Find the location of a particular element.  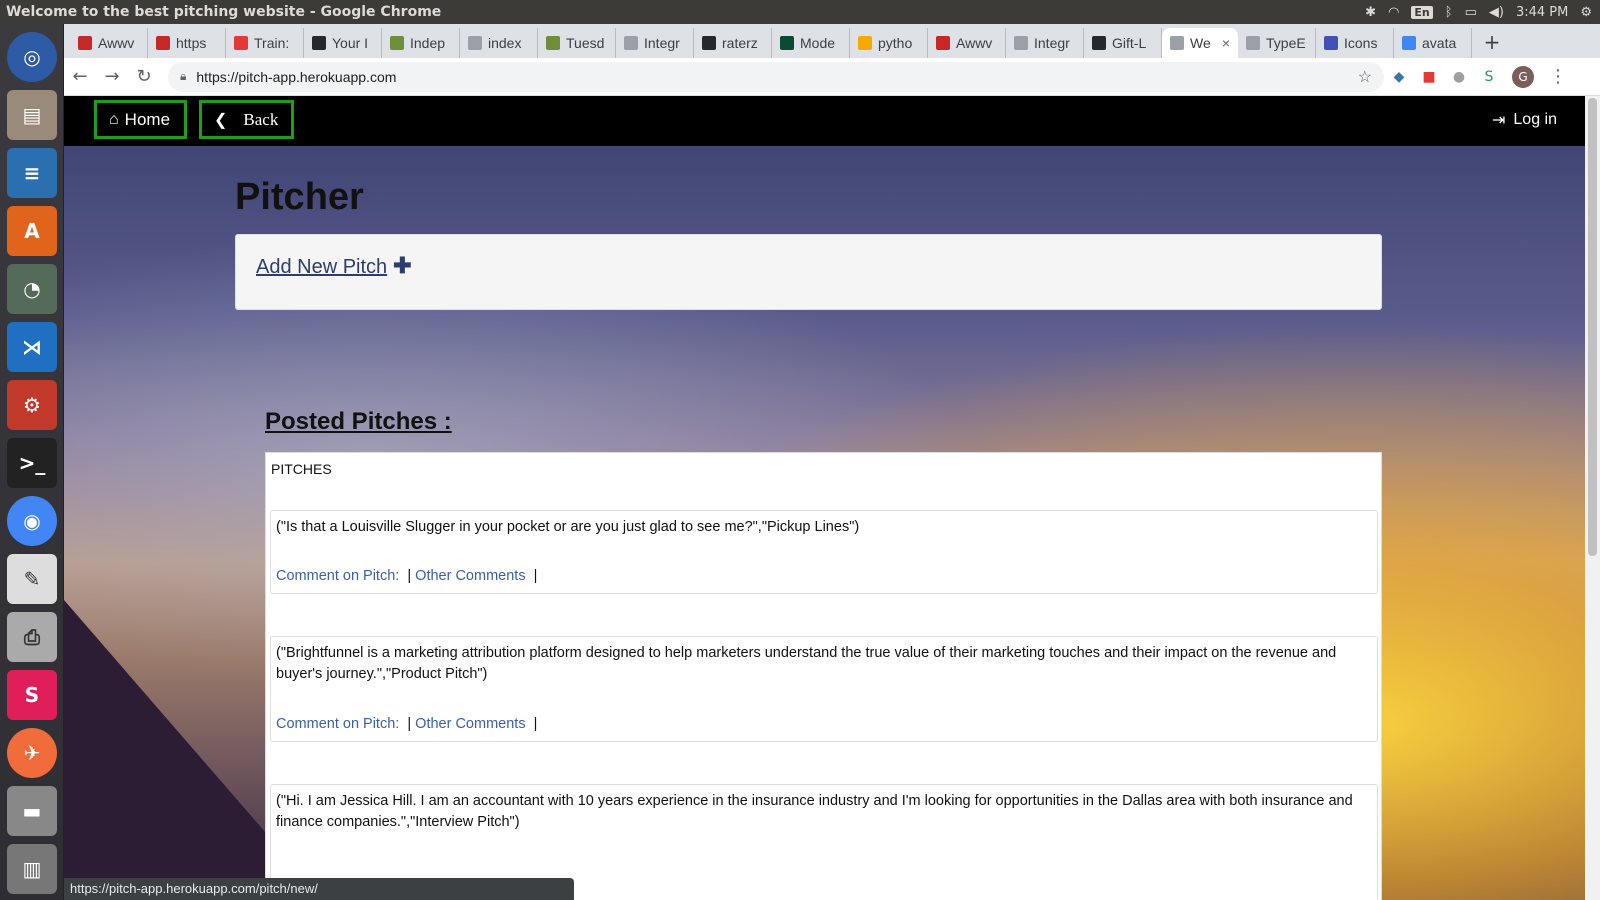

tab-label: Icons is located at coordinates (1361, 43).